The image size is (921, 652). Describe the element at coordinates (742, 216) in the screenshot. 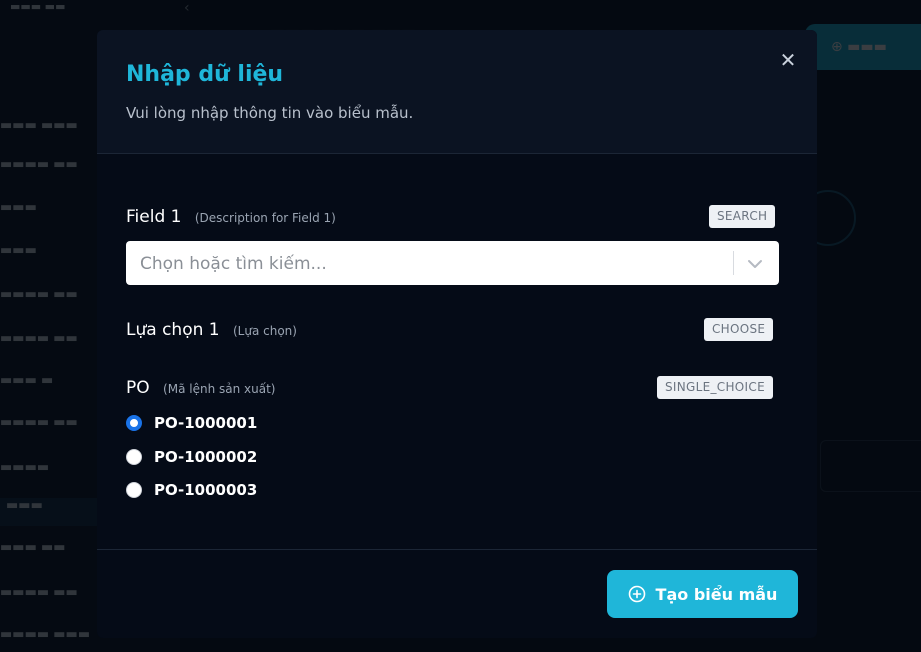

I see `field1-type-badge: SEARCH` at that location.